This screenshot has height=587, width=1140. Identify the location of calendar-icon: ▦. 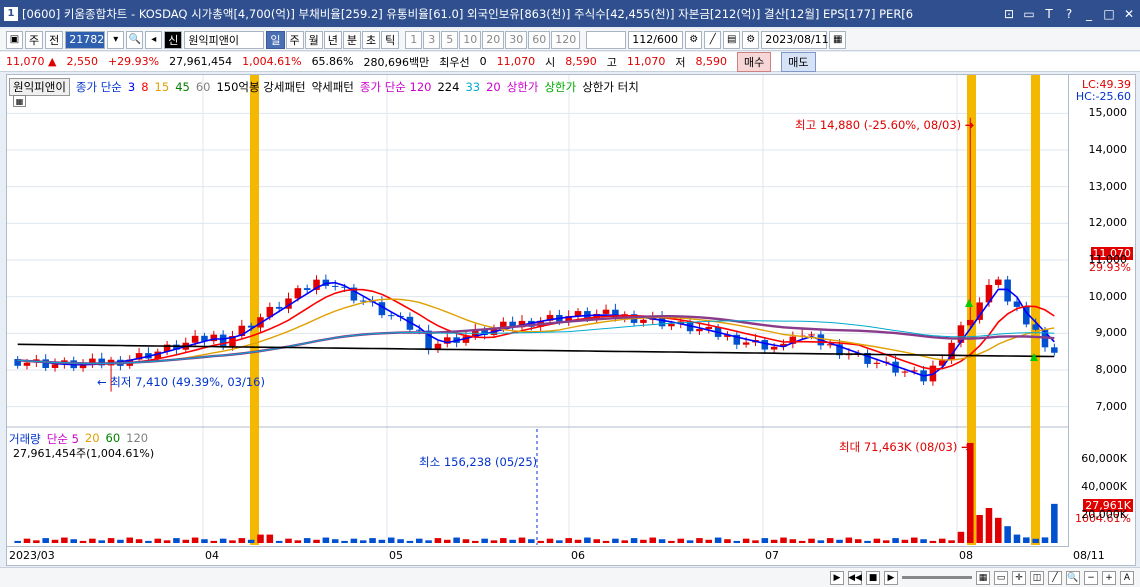
(838, 39).